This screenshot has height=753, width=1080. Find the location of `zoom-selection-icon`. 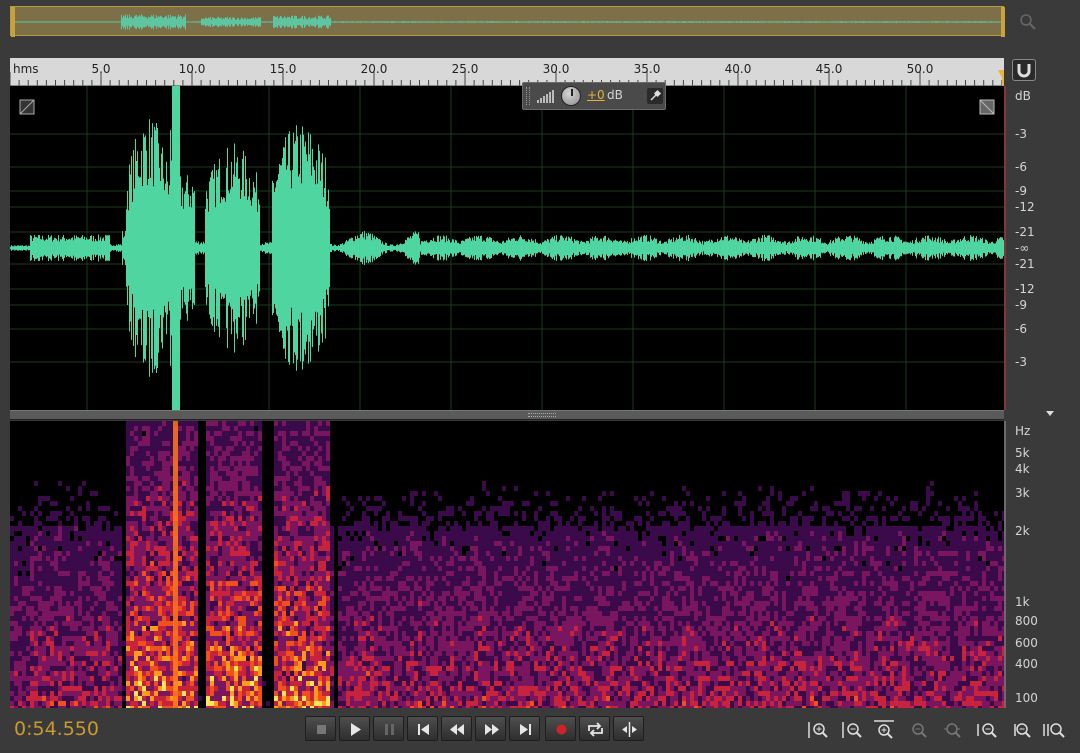

zoom-selection-icon is located at coordinates (1054, 730).